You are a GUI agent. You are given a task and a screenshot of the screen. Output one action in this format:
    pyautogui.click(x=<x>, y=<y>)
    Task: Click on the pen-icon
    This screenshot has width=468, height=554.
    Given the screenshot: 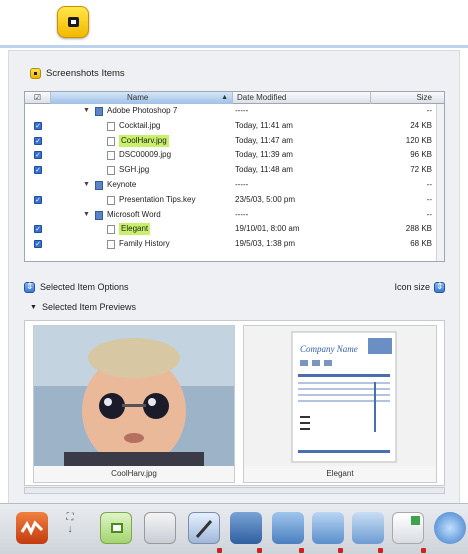 What is the action you would take?
    pyautogui.click(x=204, y=529)
    